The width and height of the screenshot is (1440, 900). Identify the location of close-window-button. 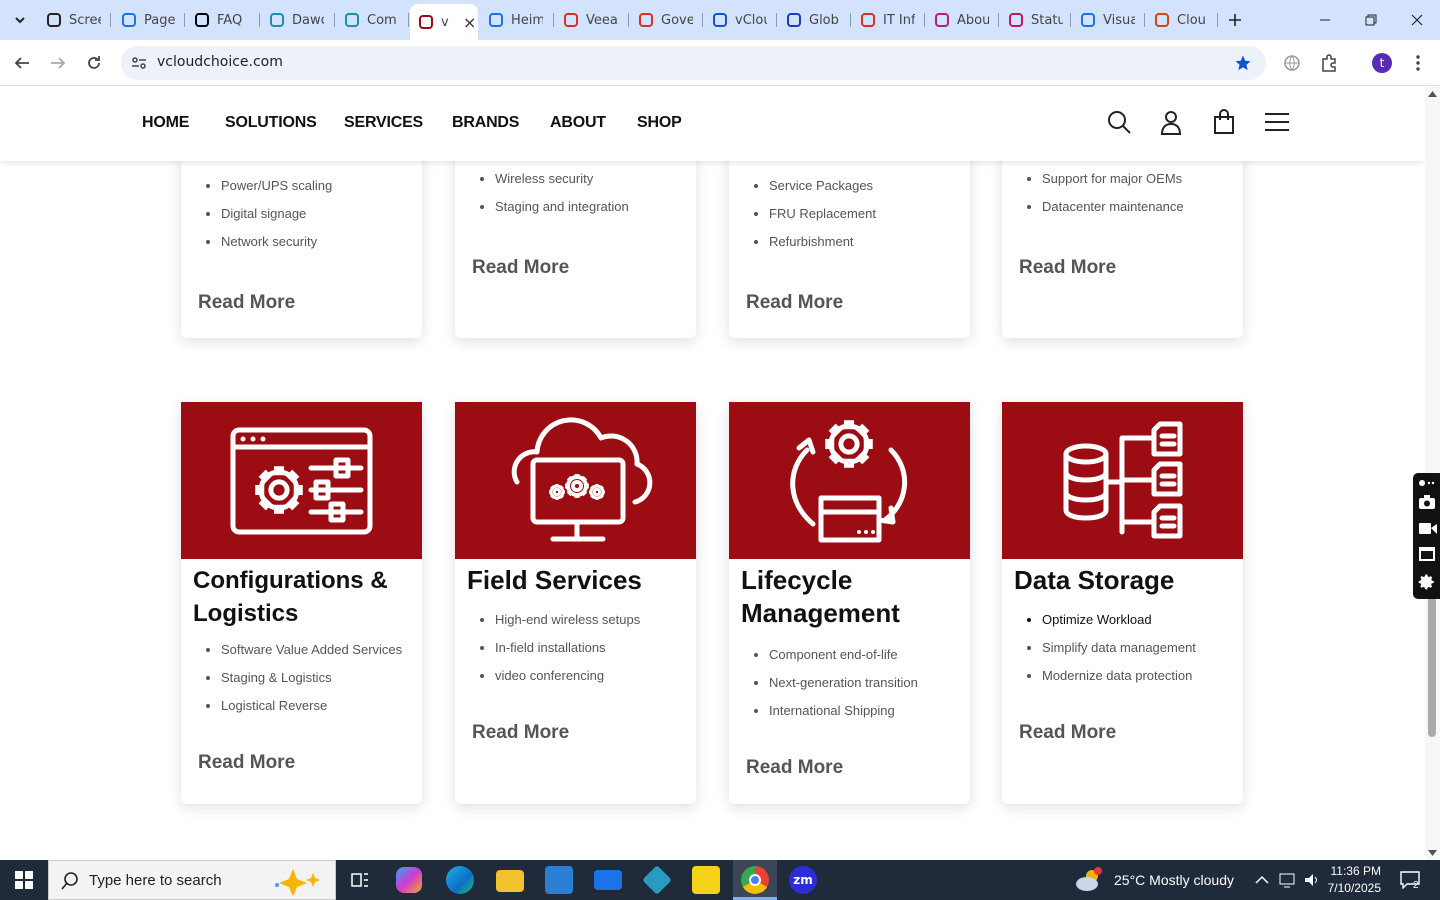
(1417, 20).